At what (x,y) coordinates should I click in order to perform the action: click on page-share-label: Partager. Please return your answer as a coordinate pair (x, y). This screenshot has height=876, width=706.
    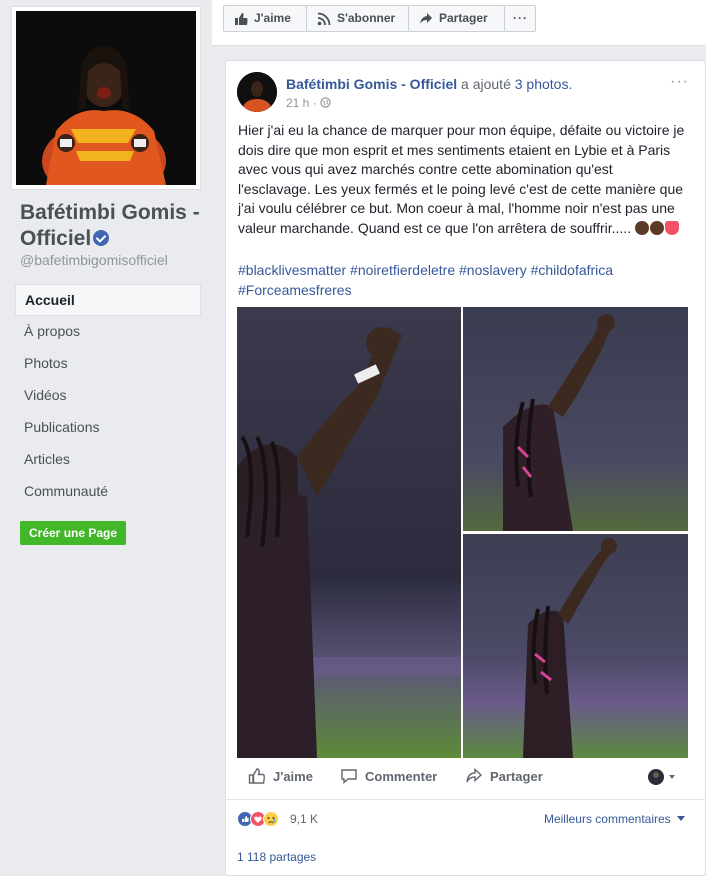
    Looking at the image, I should click on (463, 18).